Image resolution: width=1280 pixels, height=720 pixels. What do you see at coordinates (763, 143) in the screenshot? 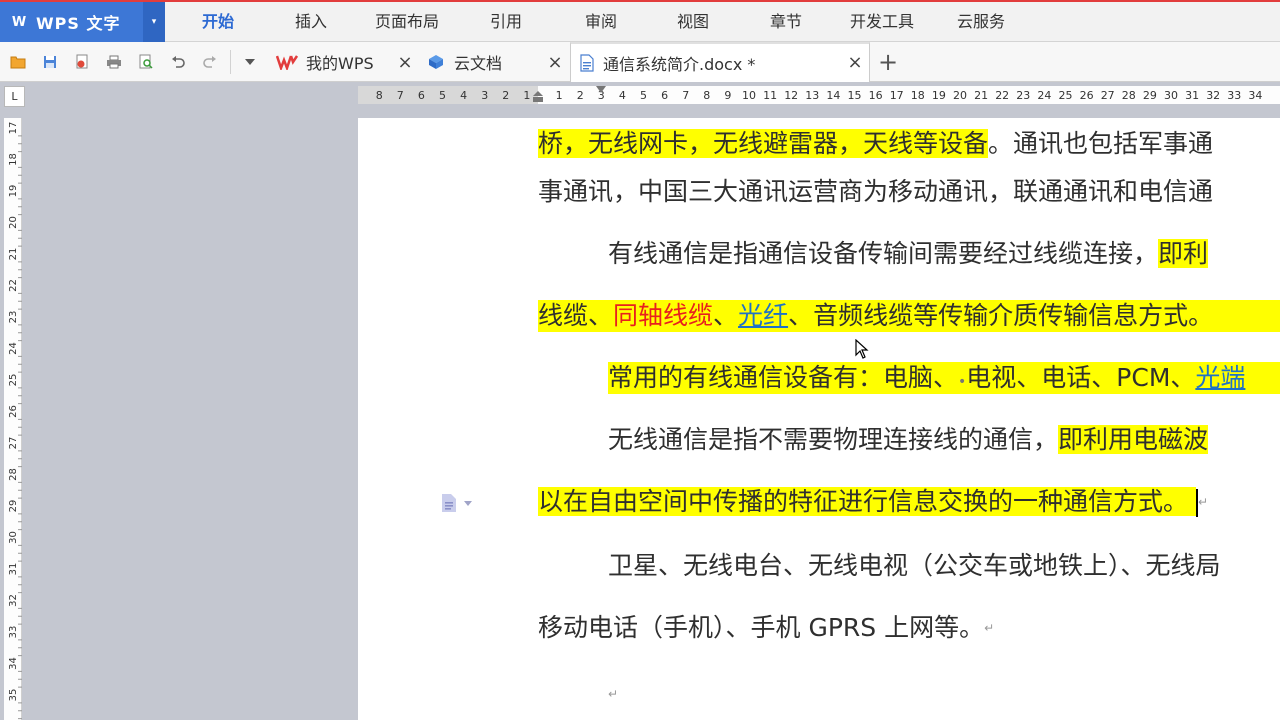
I see `highlighted-text: 桥，无线网卡，无线避雷器，天线等设备` at bounding box center [763, 143].